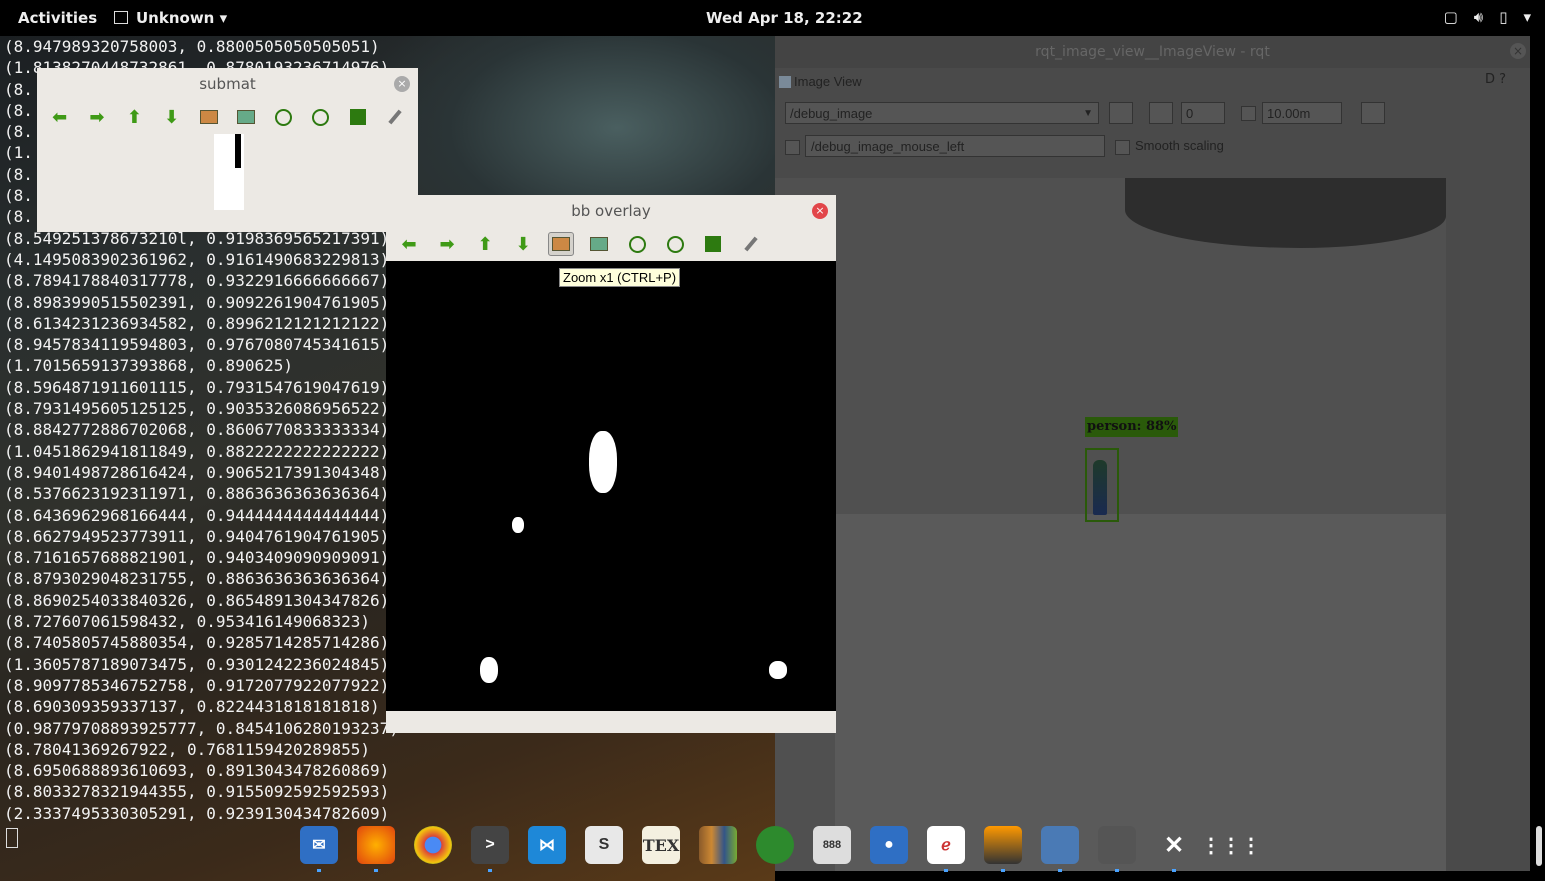 This screenshot has width=1545, height=881. What do you see at coordinates (319, 849) in the screenshot?
I see `mail-icon: ✉` at bounding box center [319, 849].